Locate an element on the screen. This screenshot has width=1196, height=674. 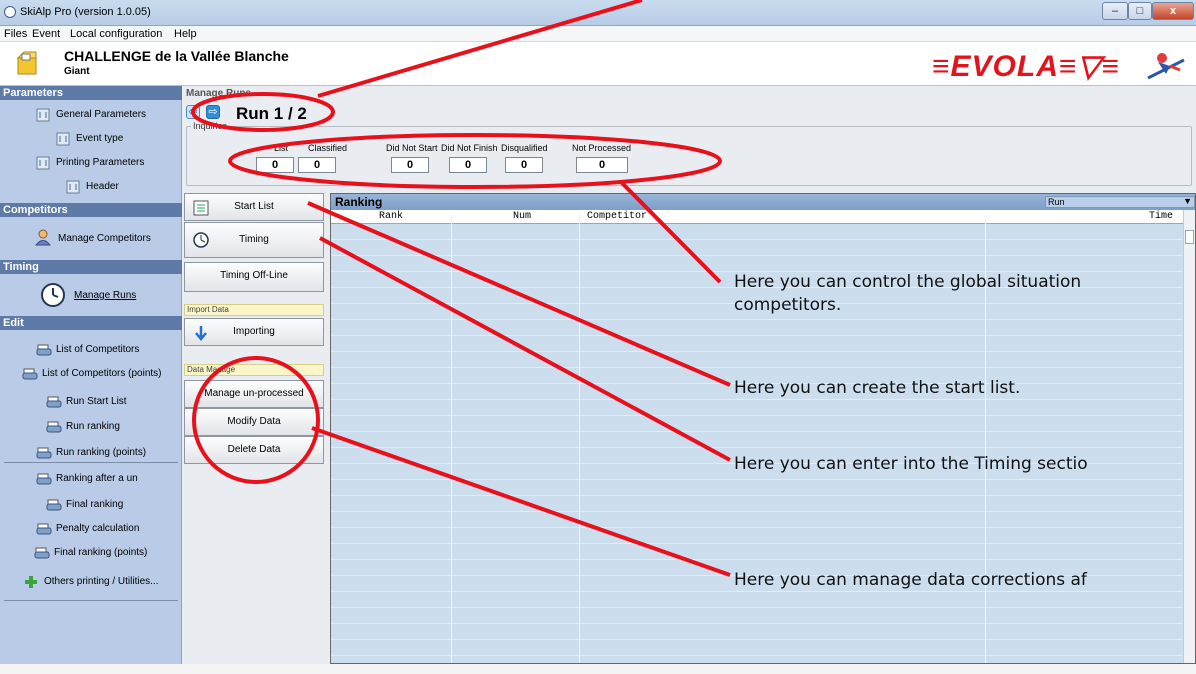
importing-label: Importing is located at coordinates (254, 331).